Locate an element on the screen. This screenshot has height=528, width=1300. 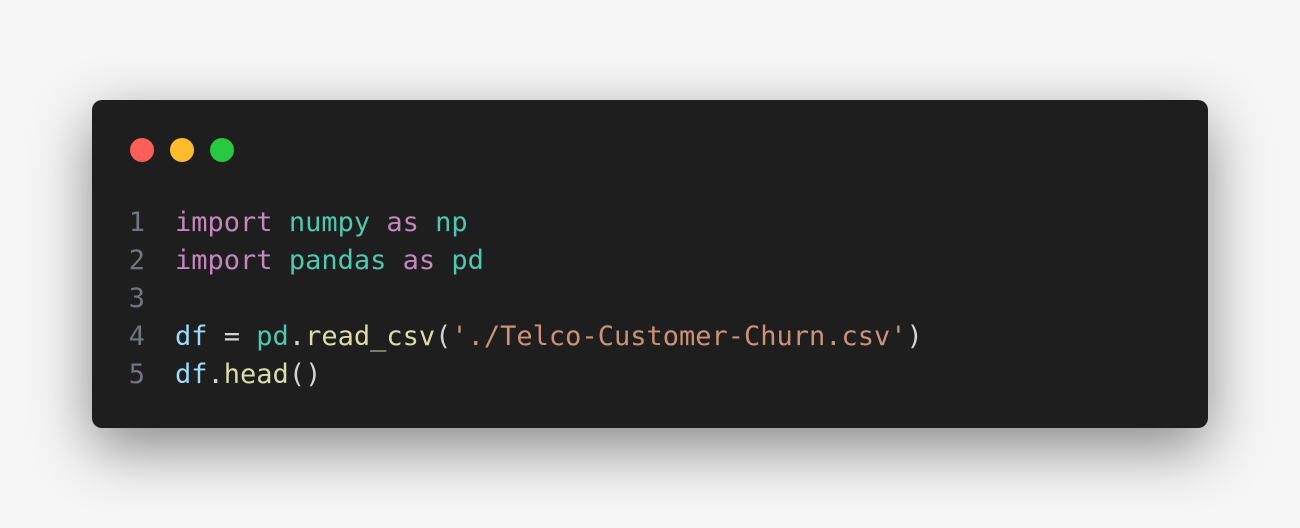
code-token: numpy is located at coordinates (329, 222).